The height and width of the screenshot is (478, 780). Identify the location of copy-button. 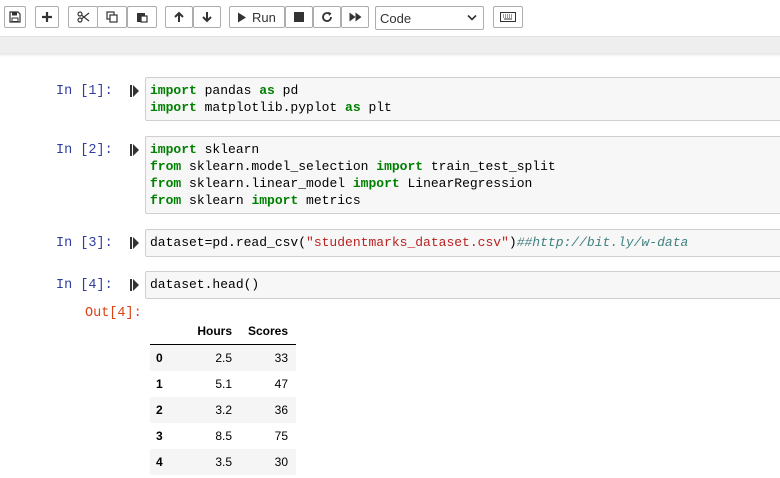
(112, 17).